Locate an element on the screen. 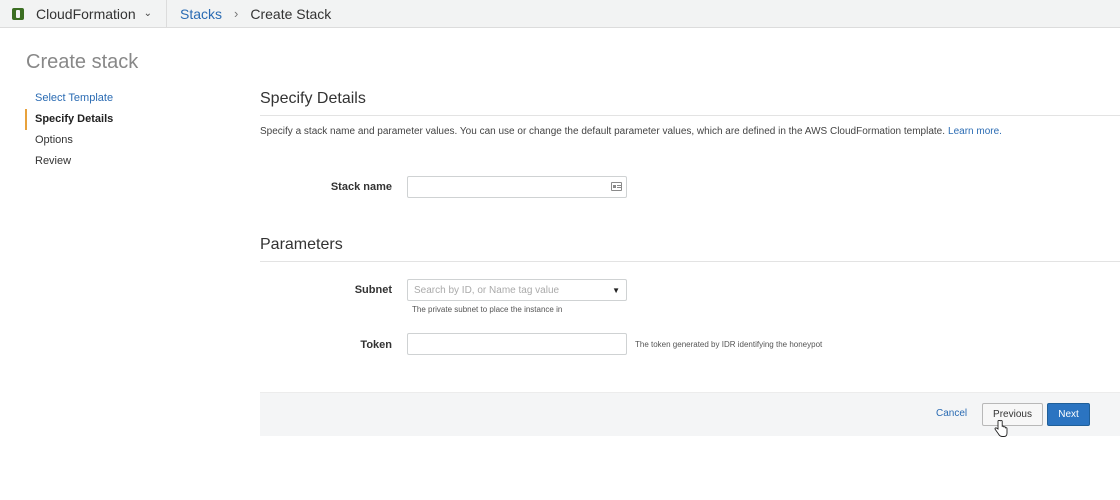 This screenshot has width=1120, height=500. service-menu: CloudFormation ⌄ is located at coordinates (83, 14).